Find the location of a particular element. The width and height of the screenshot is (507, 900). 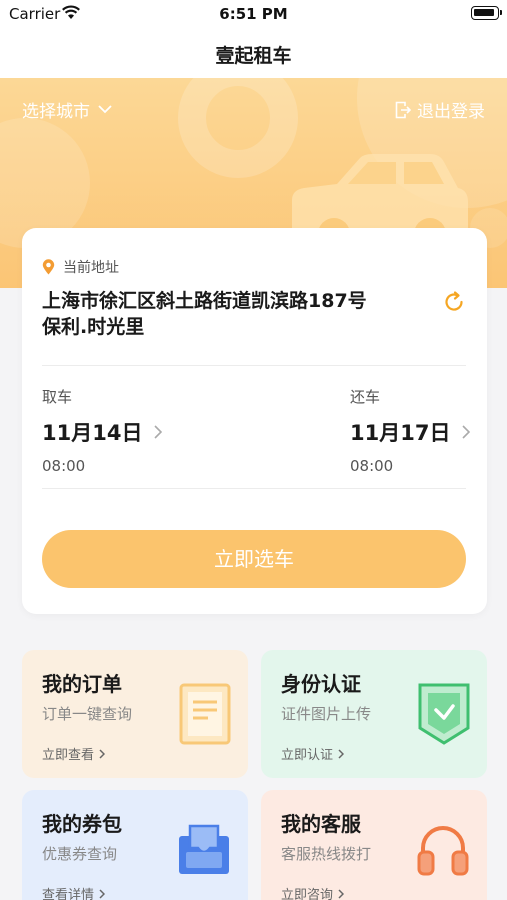

customer-service-tile: 我的客服 客服热线拨打 立即咨询 is located at coordinates (374, 845).